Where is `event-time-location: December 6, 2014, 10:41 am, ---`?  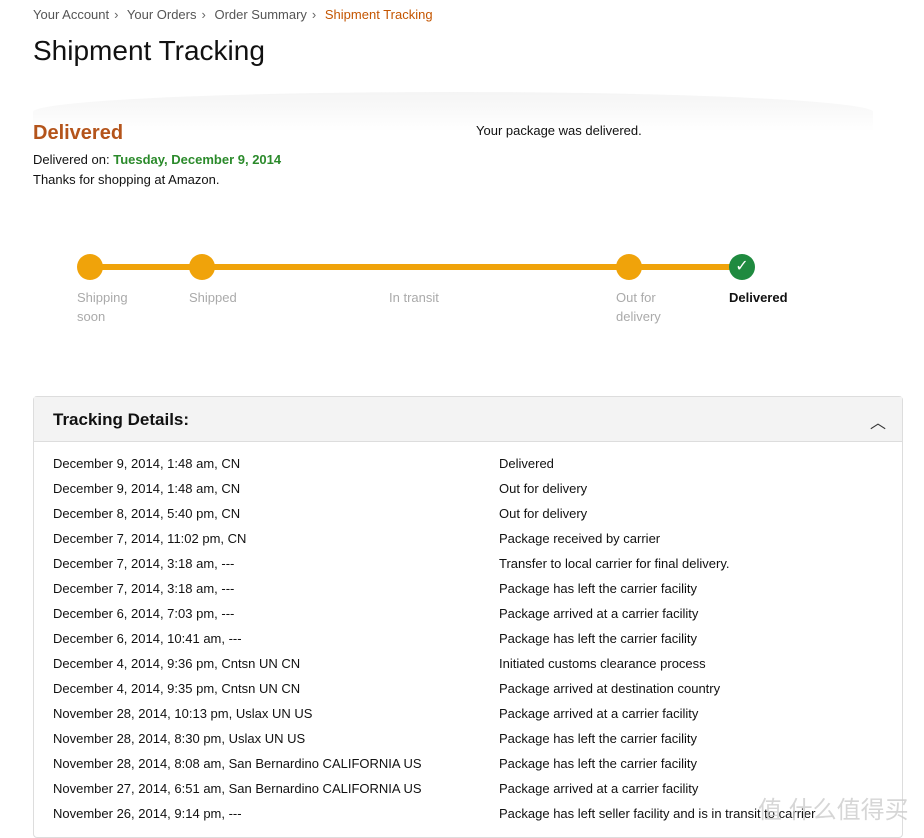
event-time-location: December 6, 2014, 10:41 am, --- is located at coordinates (147, 638).